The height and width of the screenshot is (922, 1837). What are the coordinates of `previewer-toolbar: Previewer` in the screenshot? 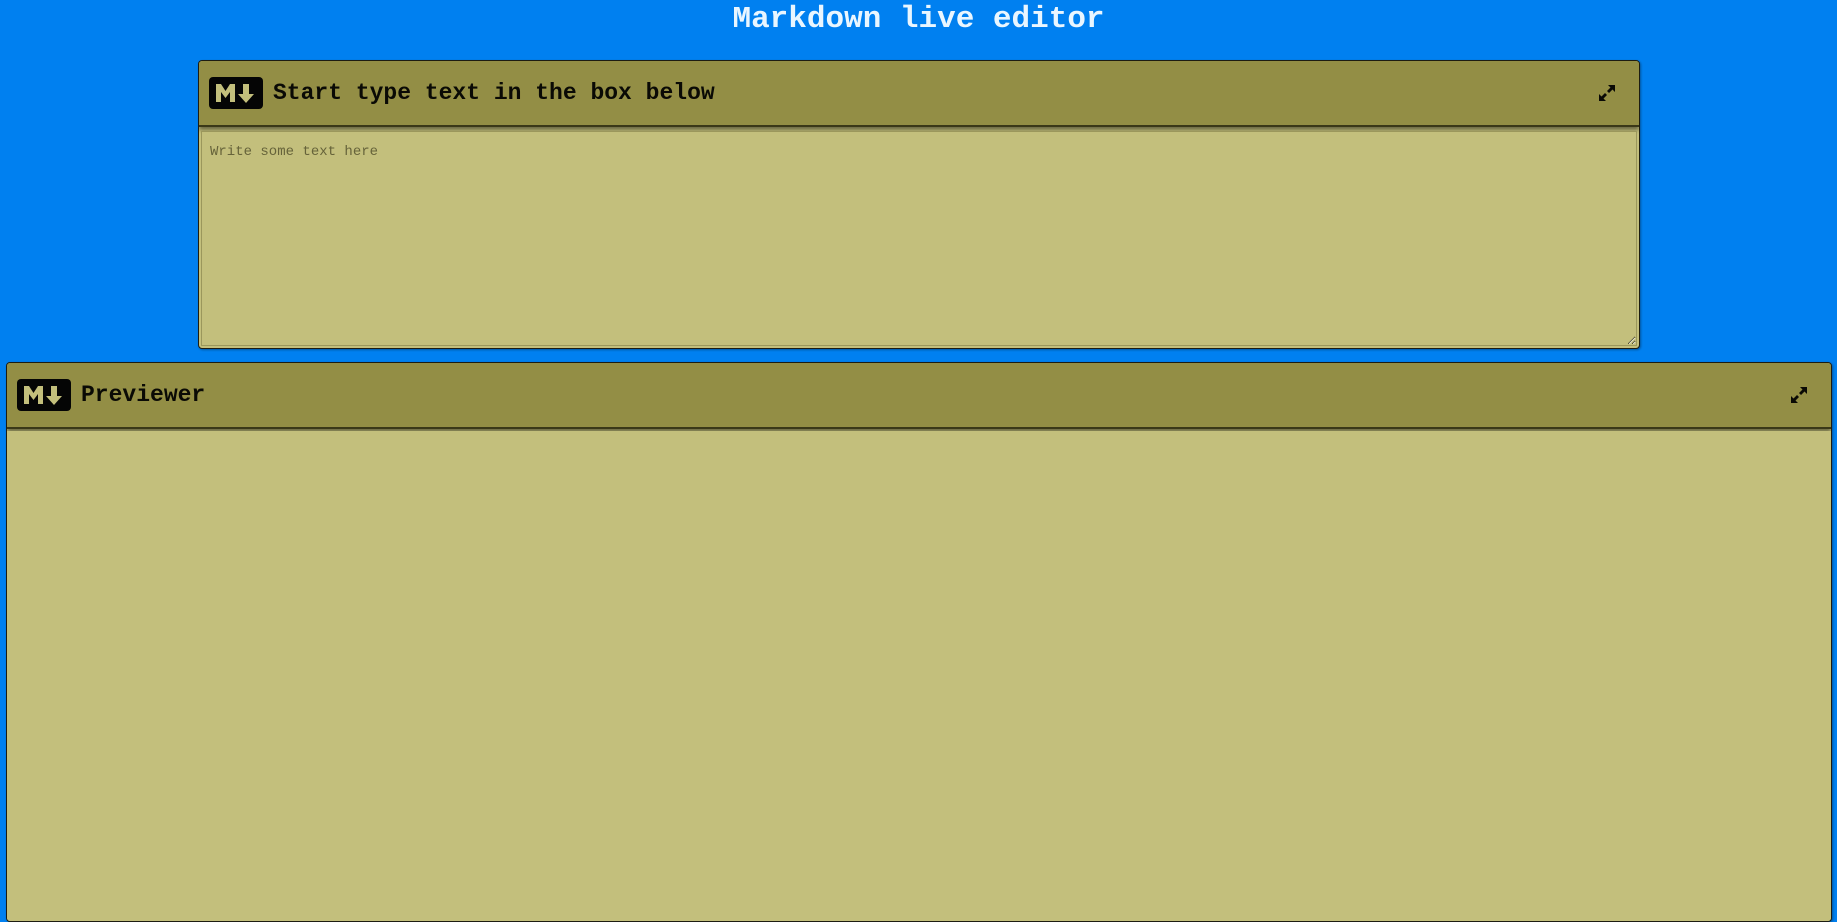 It's located at (919, 396).